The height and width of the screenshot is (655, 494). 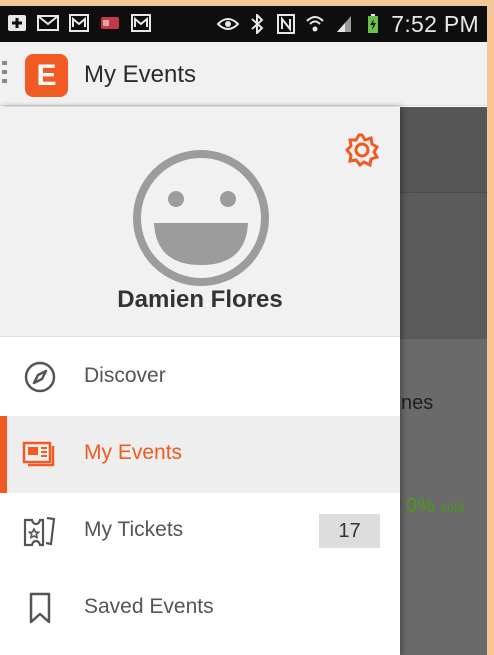 I want to click on tickets-sold-percent: 0% sold, so click(x=435, y=506).